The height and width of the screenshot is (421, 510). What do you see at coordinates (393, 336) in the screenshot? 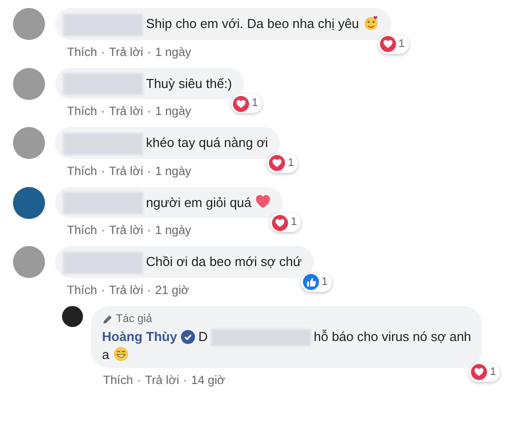
I see `comment-text: hỗ báo cho virus nó sợ anh` at bounding box center [393, 336].